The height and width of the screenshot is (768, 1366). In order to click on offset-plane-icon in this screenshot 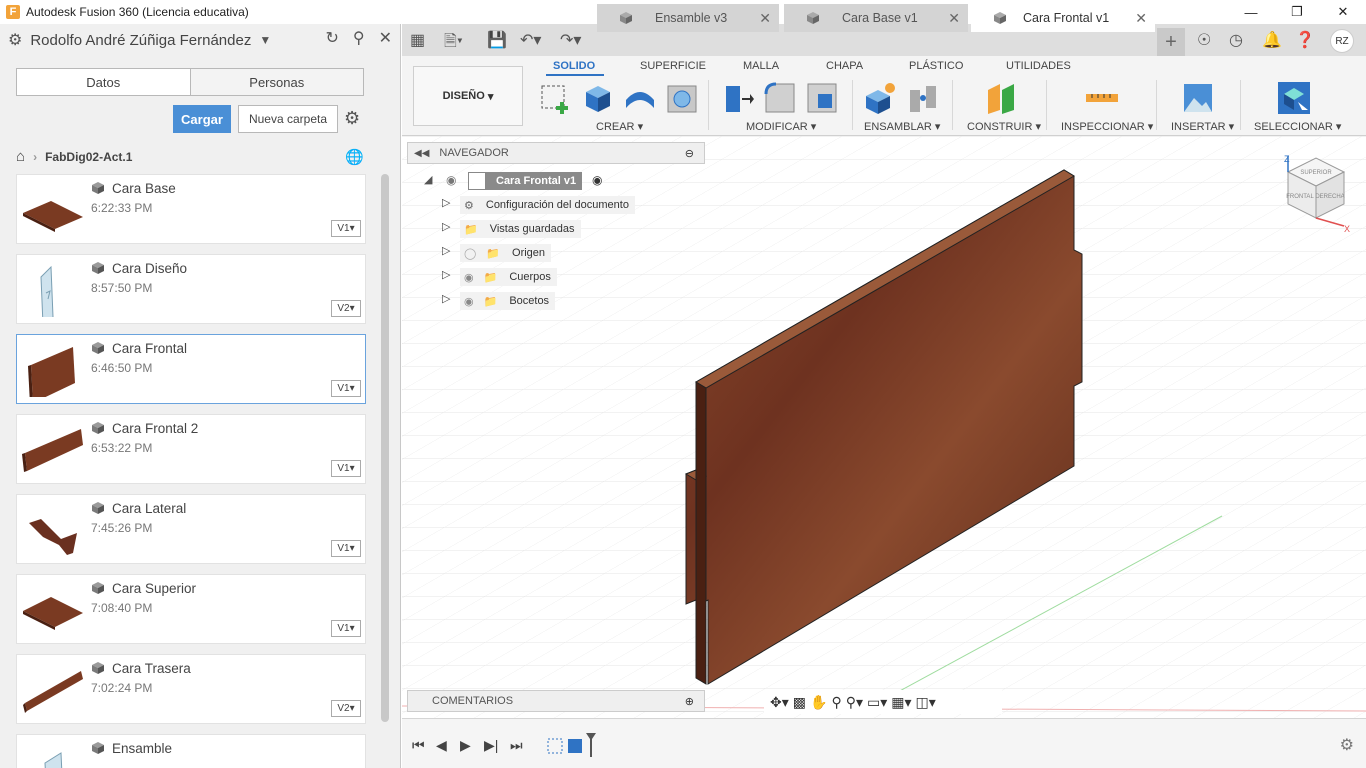, I will do `click(1002, 98)`.